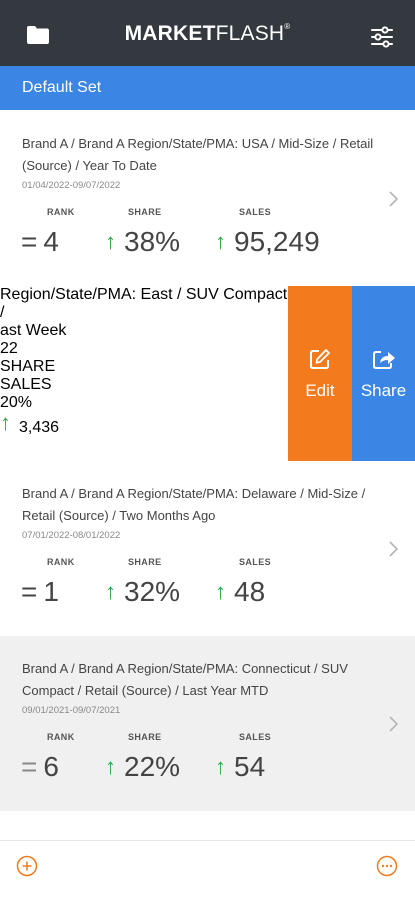 This screenshot has height=901, width=415. I want to click on bottom-toolbar, so click(207, 870).